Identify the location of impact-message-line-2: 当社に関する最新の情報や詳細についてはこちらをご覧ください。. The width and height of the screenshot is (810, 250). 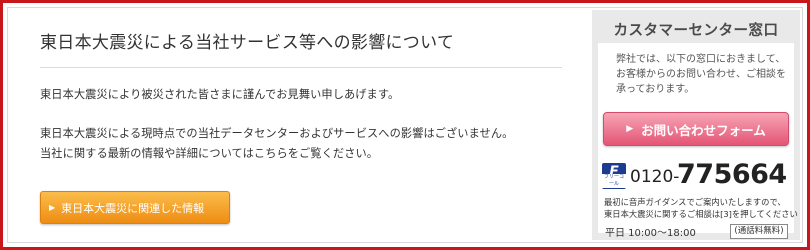
(209, 153).